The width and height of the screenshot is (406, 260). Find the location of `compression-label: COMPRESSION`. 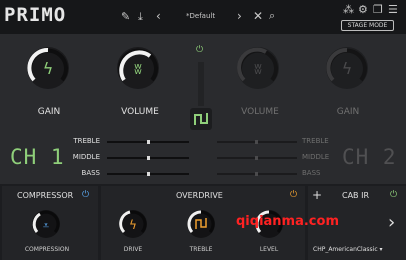

compression-label: COMPRESSION is located at coordinates (47, 249).